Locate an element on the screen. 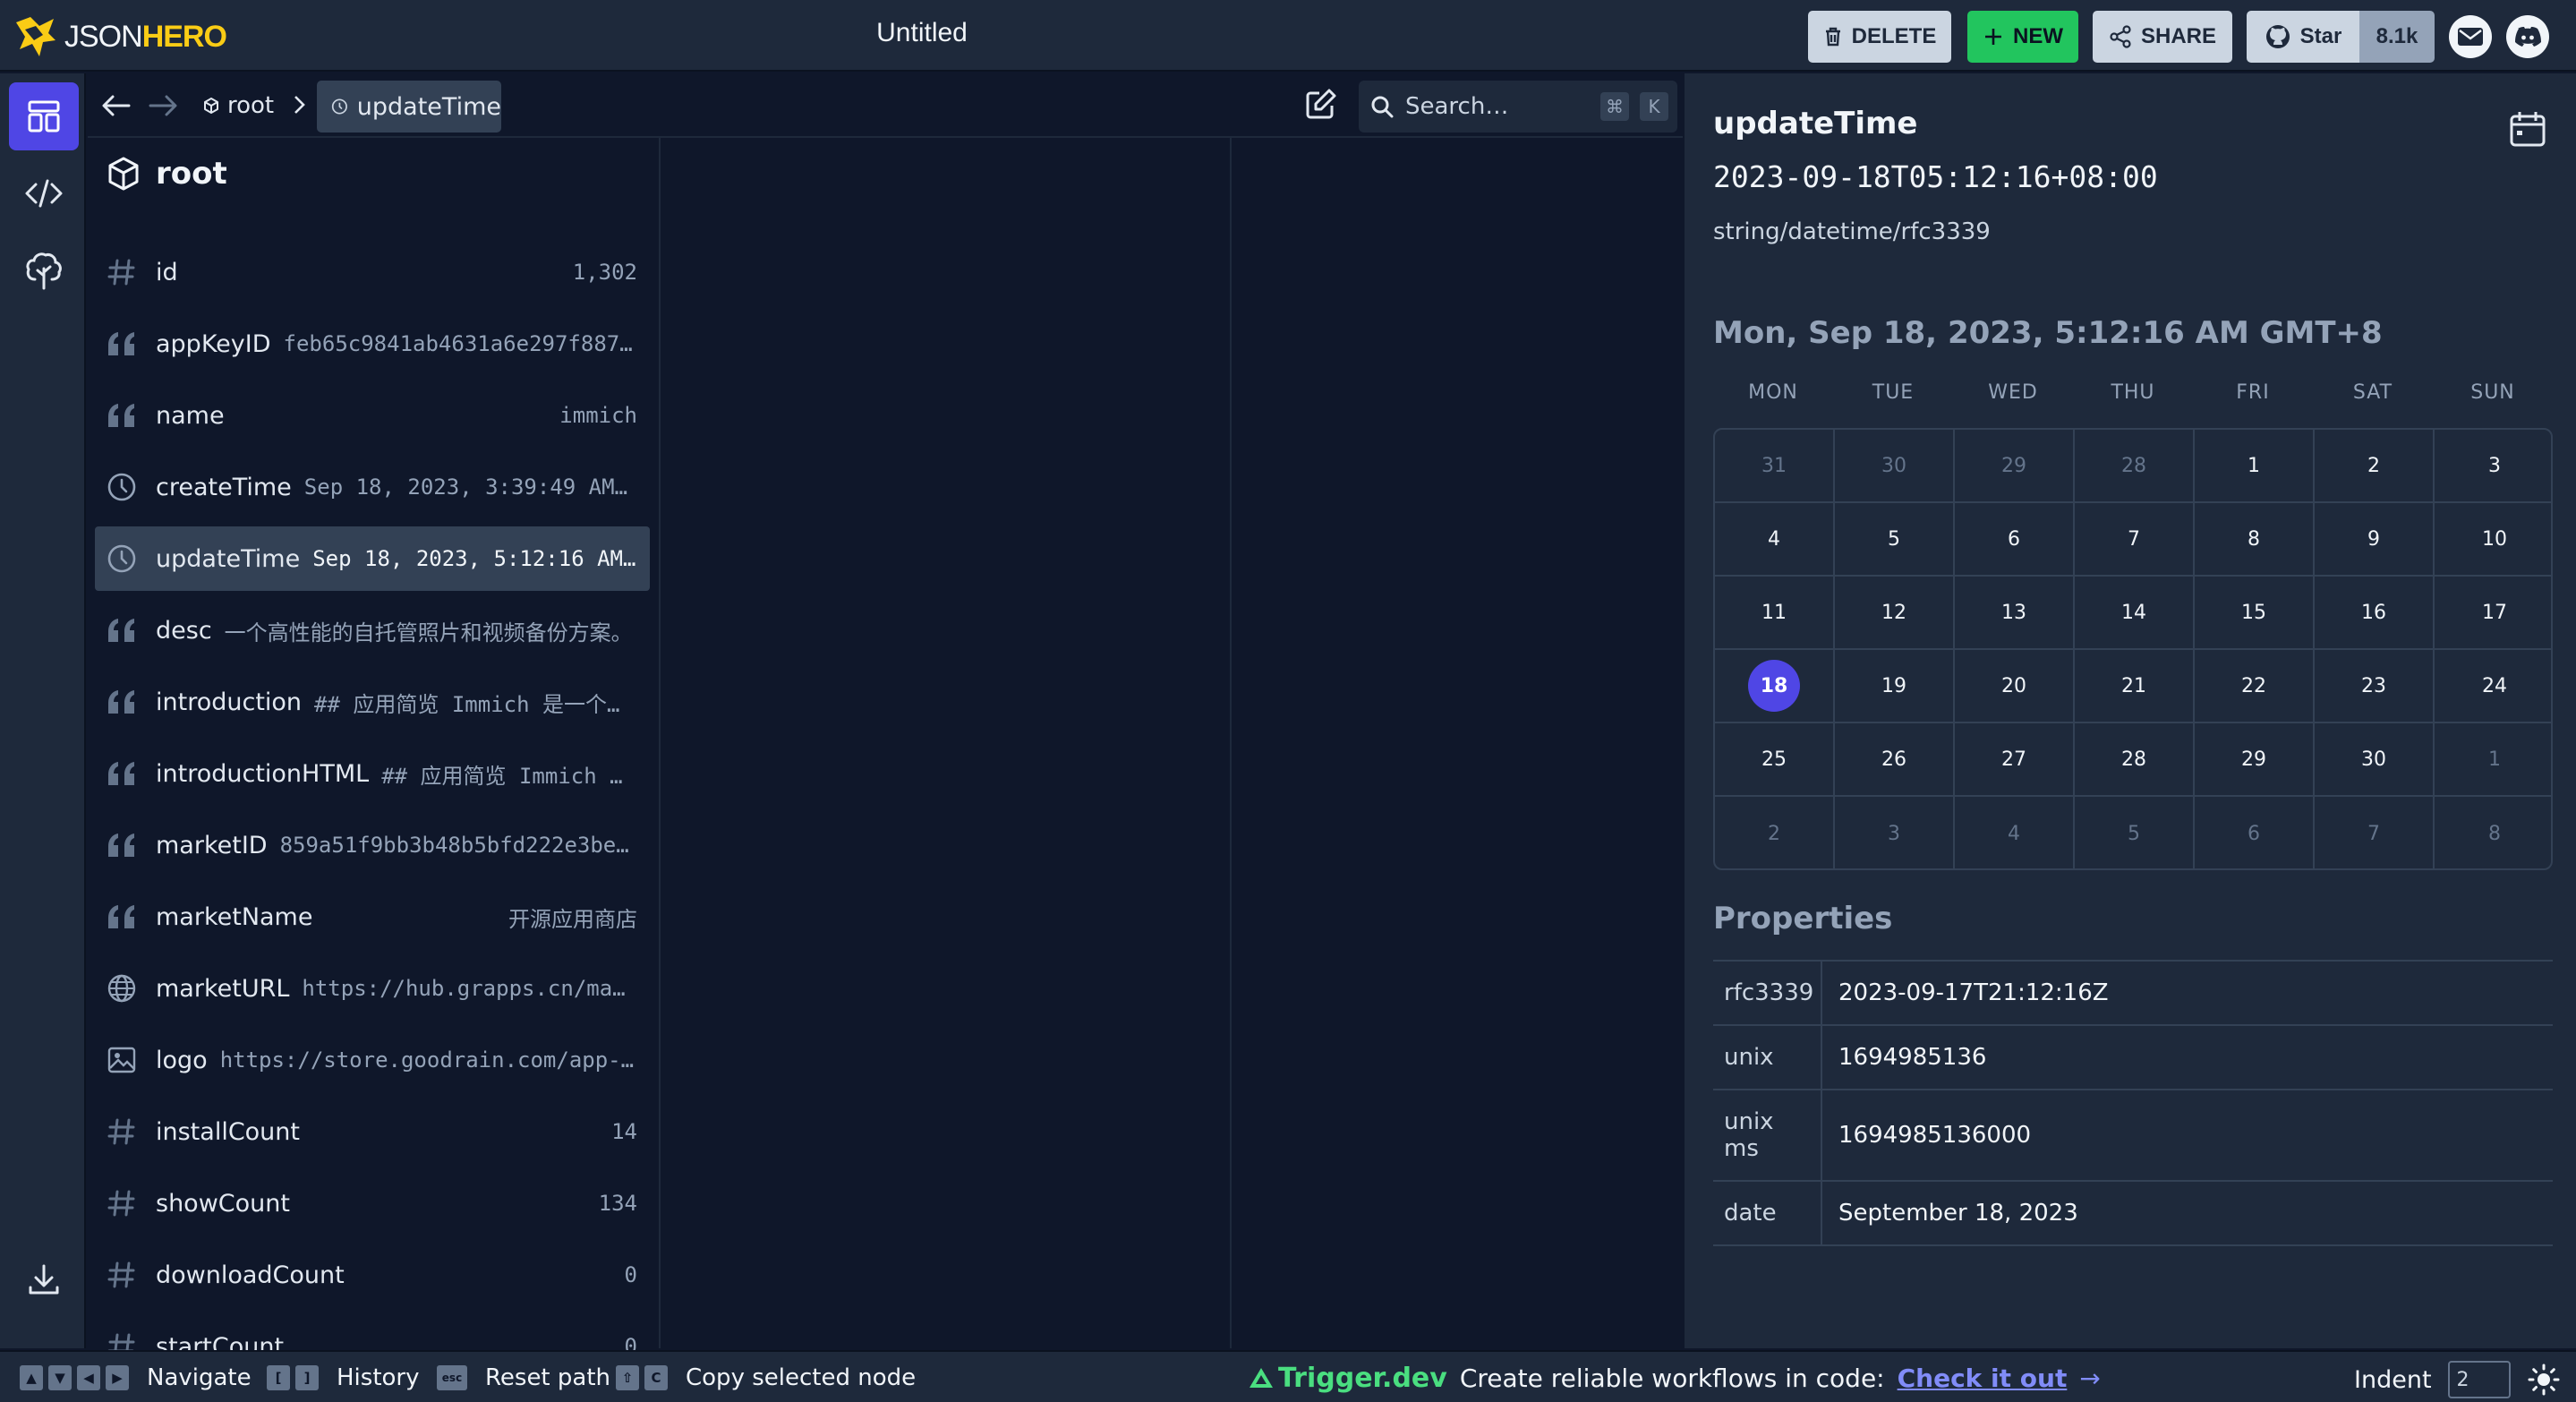  calendar-day: 18 is located at coordinates (1775, 686).